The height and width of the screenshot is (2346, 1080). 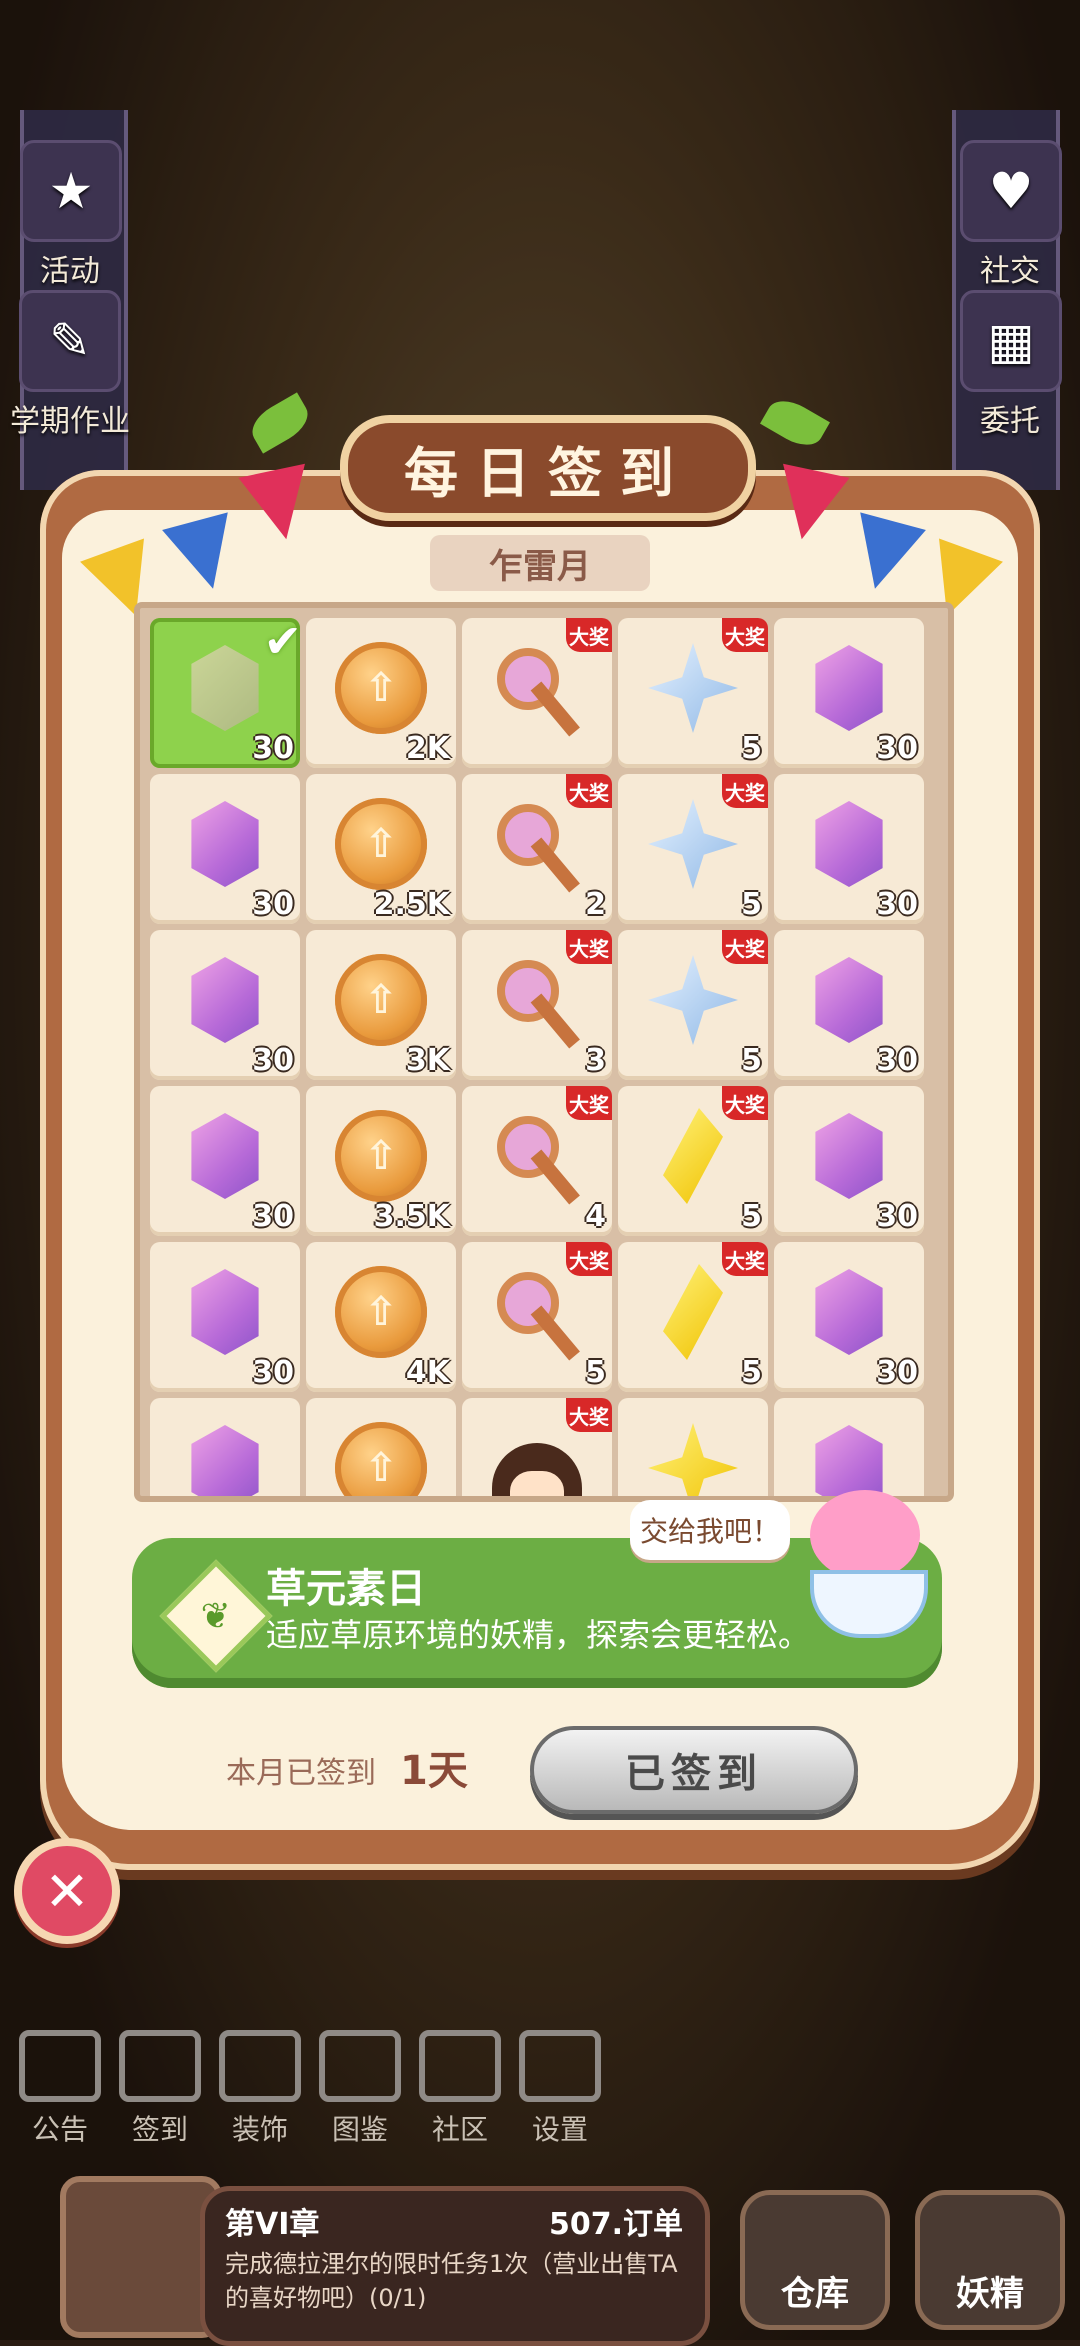 What do you see at coordinates (865, 1560) in the screenshot?
I see `teacup-fairy-character` at bounding box center [865, 1560].